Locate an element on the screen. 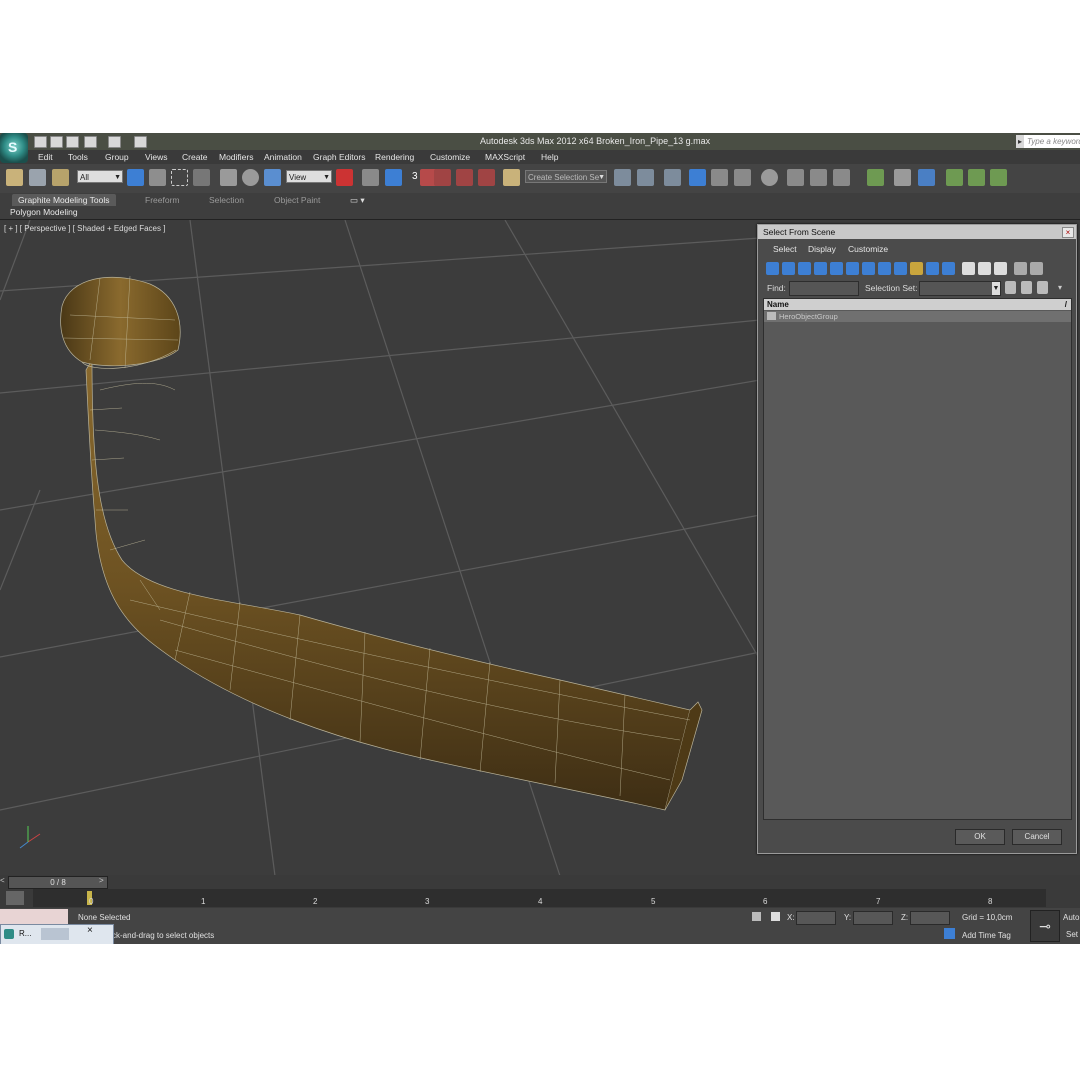 This screenshot has height=1080, width=1080. move-icon is located at coordinates (228, 177).